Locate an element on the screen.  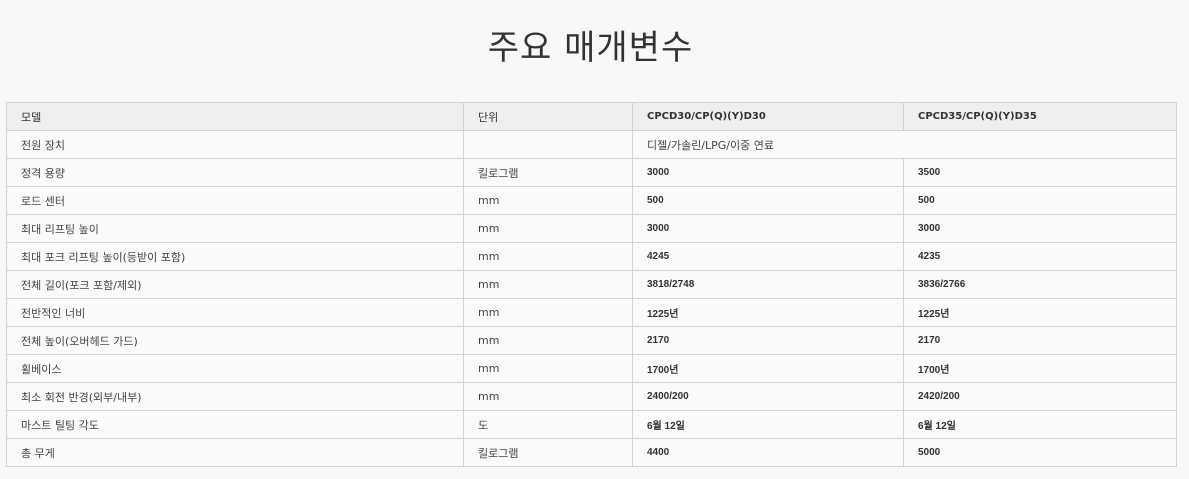
row-value-cpcd30: 4400 is located at coordinates (768, 452).